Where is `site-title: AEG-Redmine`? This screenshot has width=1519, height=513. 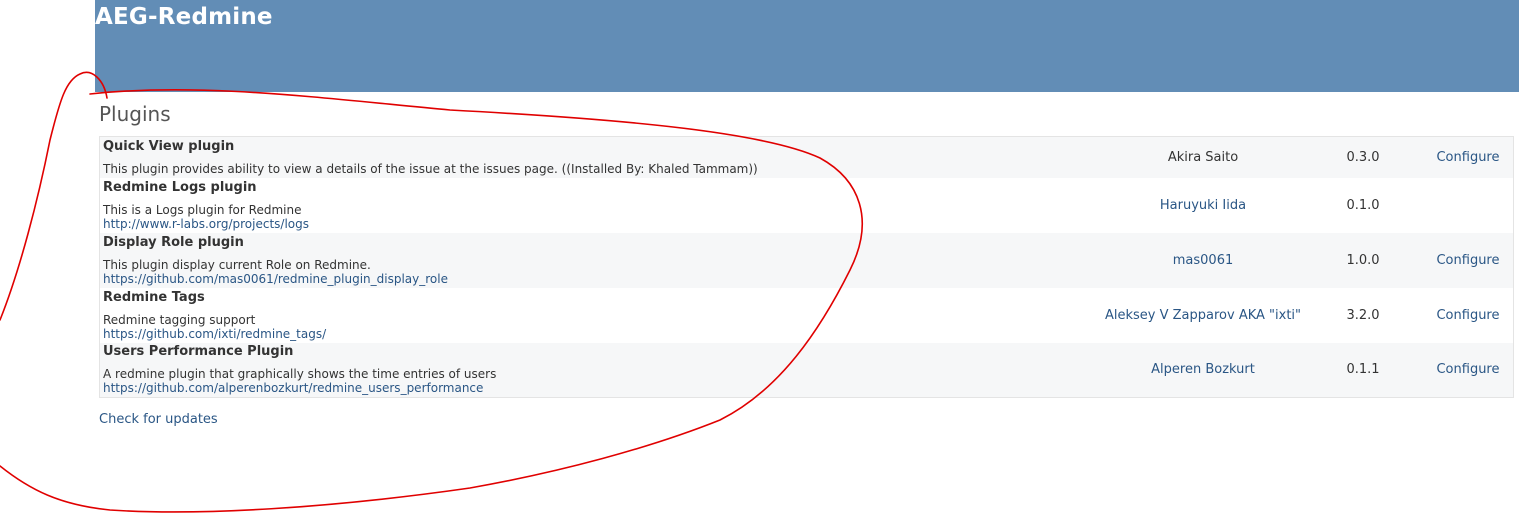 site-title: AEG-Redmine is located at coordinates (184, 17).